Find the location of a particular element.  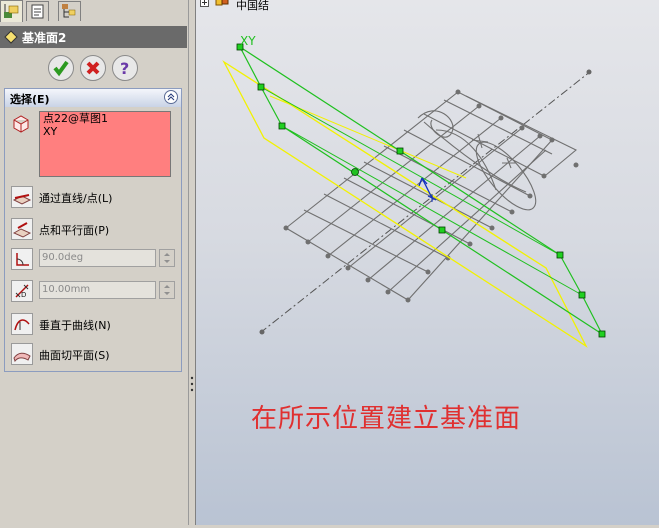

angle-icon is located at coordinates (22, 259).